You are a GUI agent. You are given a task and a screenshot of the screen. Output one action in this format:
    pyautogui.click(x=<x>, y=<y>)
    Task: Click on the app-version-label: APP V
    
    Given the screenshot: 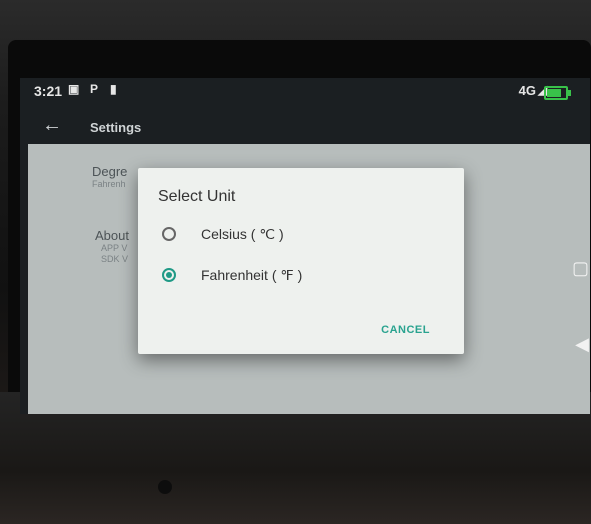 What is the action you would take?
    pyautogui.click(x=114, y=248)
    